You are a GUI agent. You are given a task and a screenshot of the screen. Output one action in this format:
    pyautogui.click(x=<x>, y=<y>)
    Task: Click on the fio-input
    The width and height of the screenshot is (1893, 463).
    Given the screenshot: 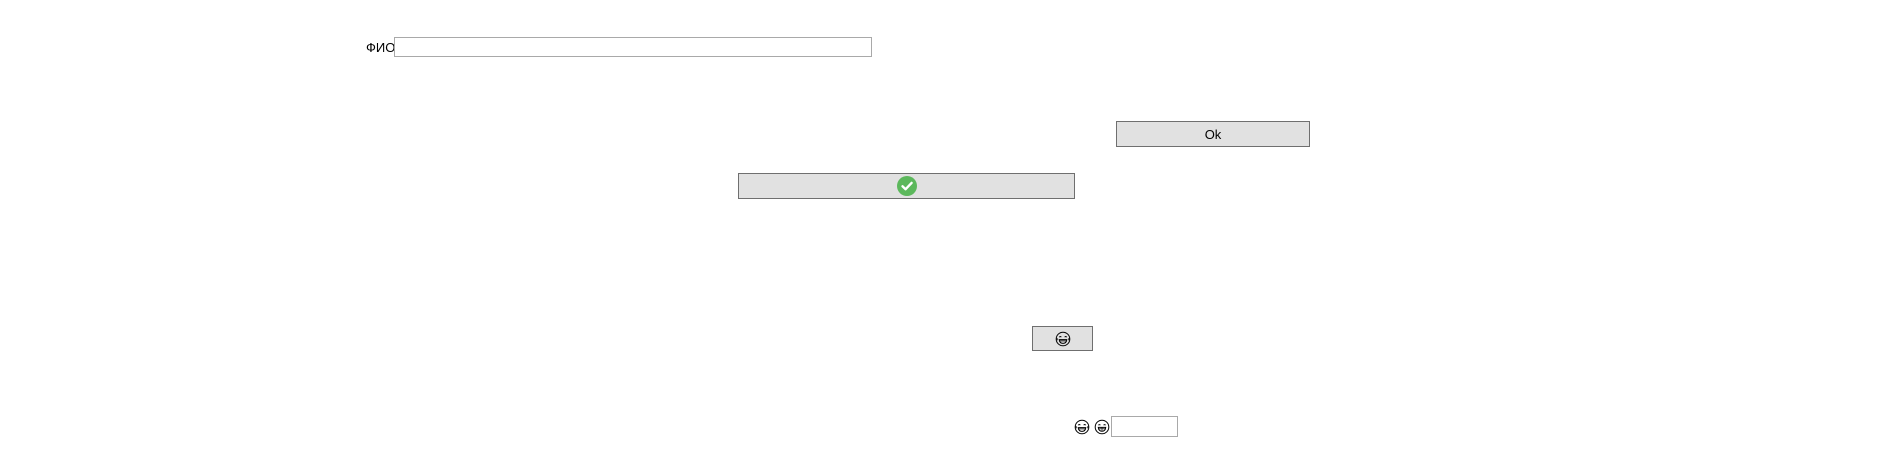 What is the action you would take?
    pyautogui.click(x=633, y=47)
    